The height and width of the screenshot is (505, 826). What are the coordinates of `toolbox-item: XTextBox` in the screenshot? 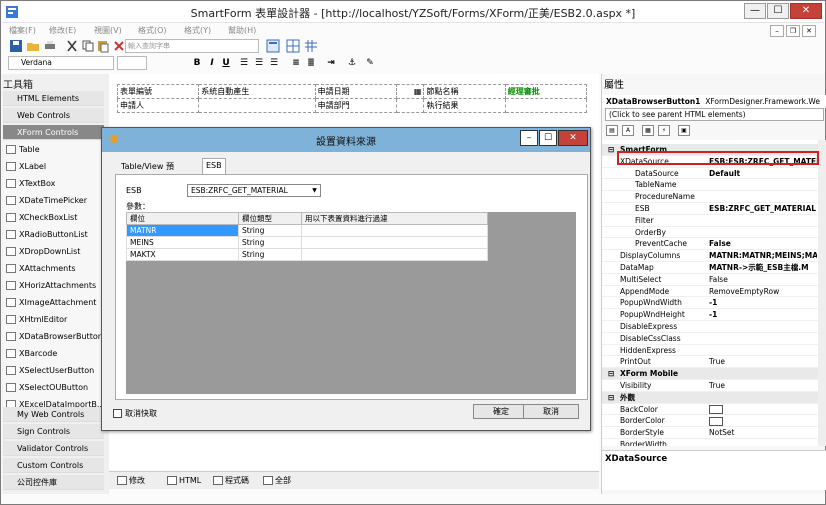 It's located at (54, 183).